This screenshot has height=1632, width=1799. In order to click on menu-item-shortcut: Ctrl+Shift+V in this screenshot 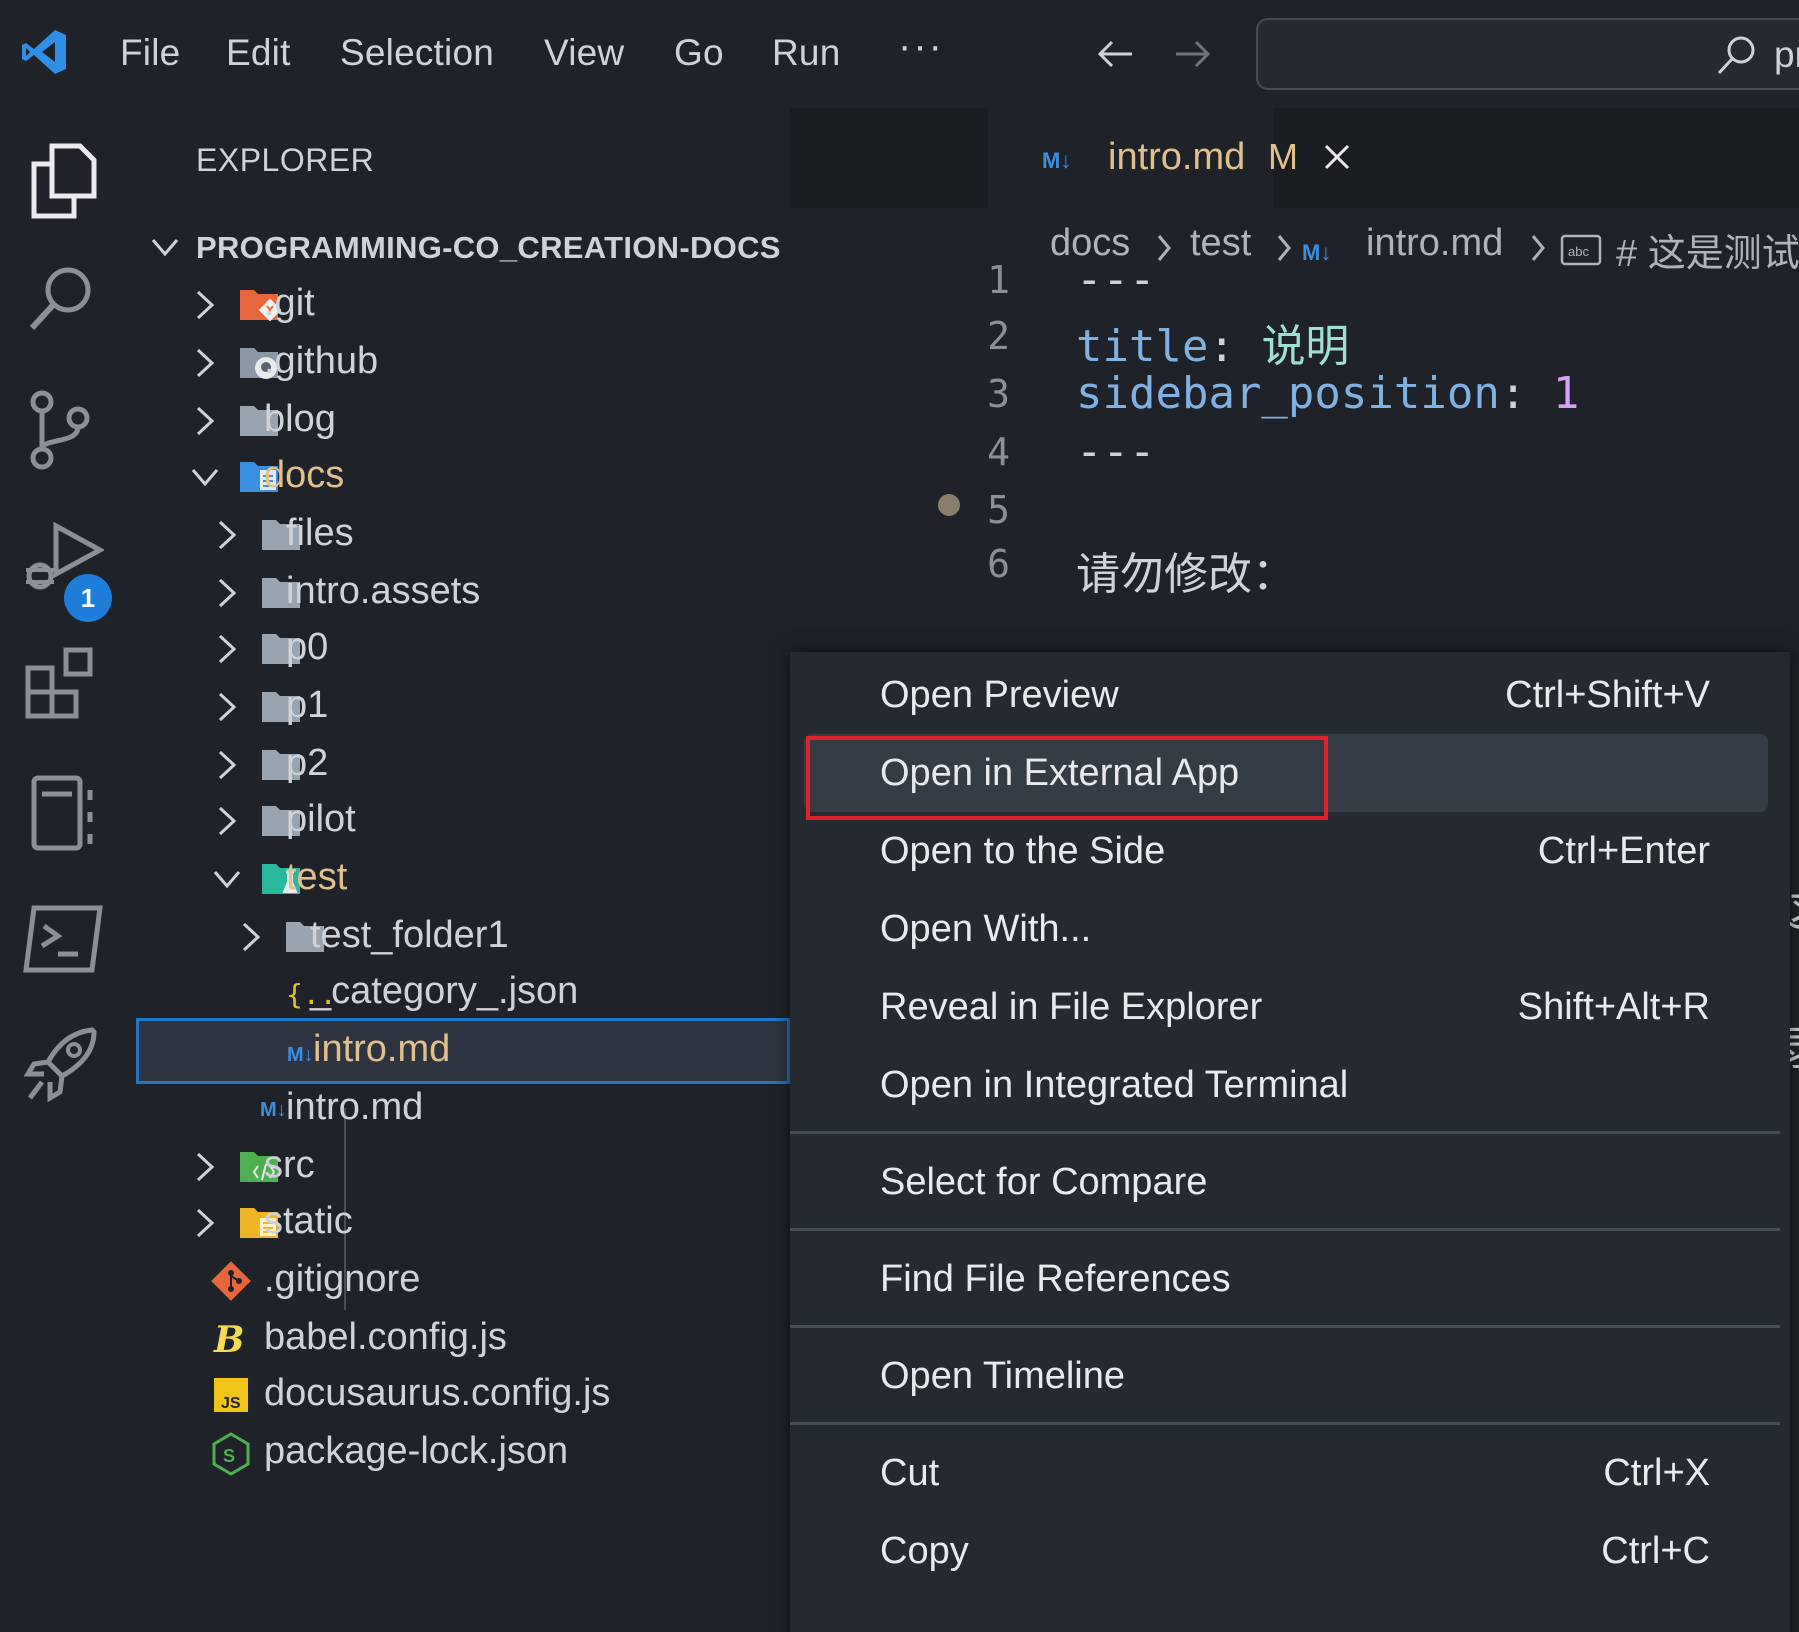, I will do `click(1607, 695)`.